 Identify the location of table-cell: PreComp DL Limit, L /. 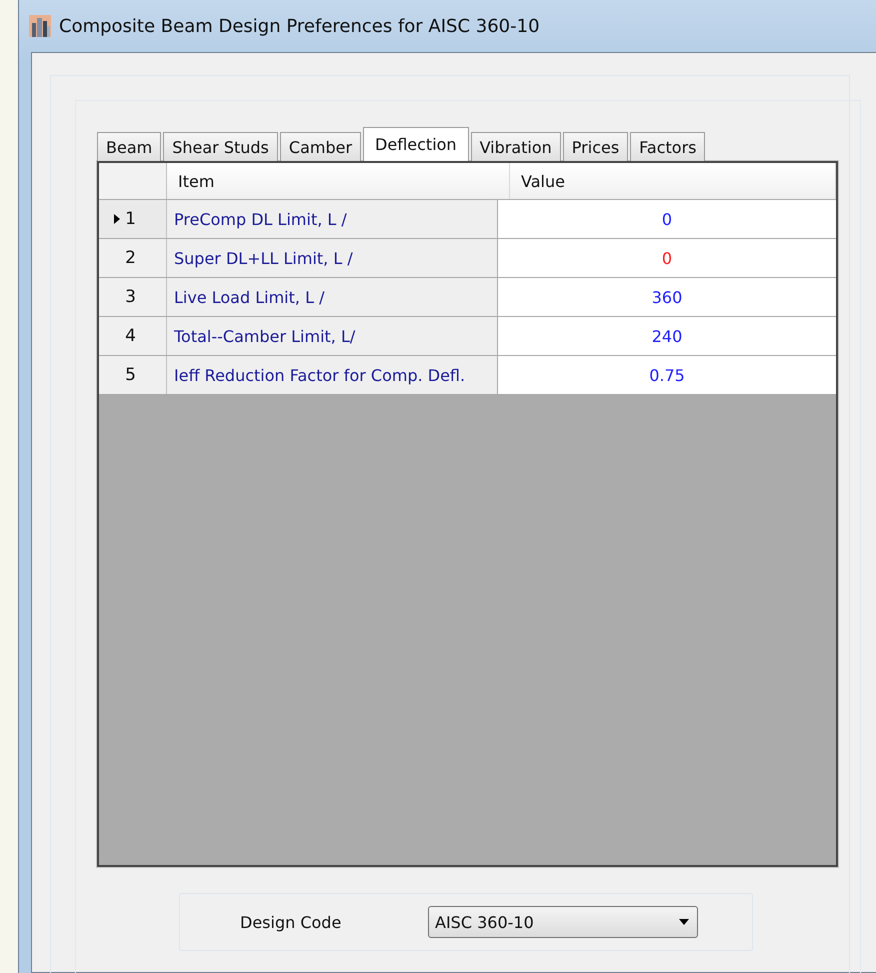
(332, 219).